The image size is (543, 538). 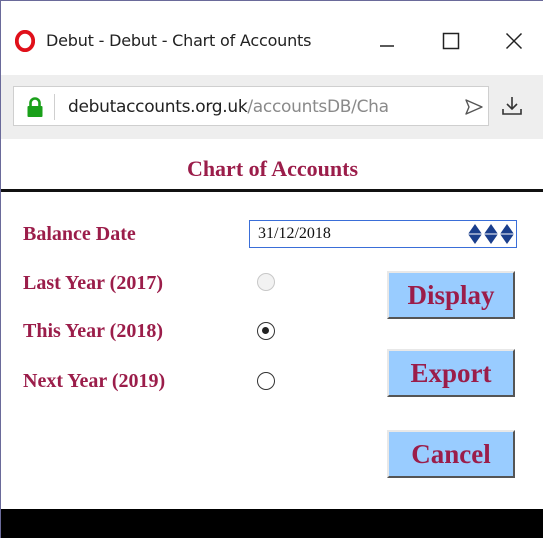 What do you see at coordinates (272, 523) in the screenshot?
I see `bottom-black-bar` at bounding box center [272, 523].